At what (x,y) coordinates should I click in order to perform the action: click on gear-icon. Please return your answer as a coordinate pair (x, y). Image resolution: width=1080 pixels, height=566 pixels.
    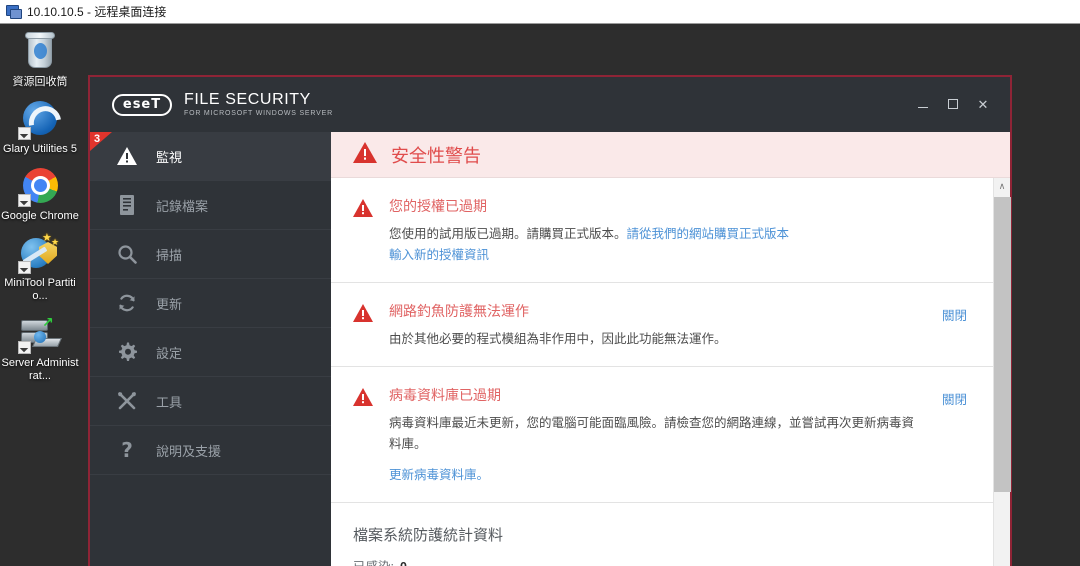
    Looking at the image, I should click on (127, 352).